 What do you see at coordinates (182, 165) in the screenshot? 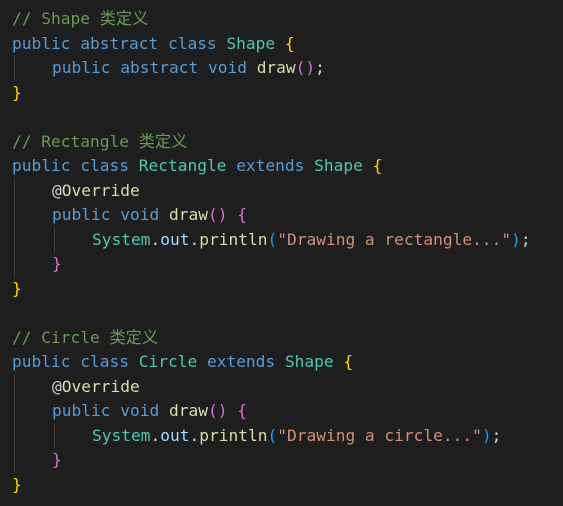
I see `class-name-rectangle: Rectangle` at bounding box center [182, 165].